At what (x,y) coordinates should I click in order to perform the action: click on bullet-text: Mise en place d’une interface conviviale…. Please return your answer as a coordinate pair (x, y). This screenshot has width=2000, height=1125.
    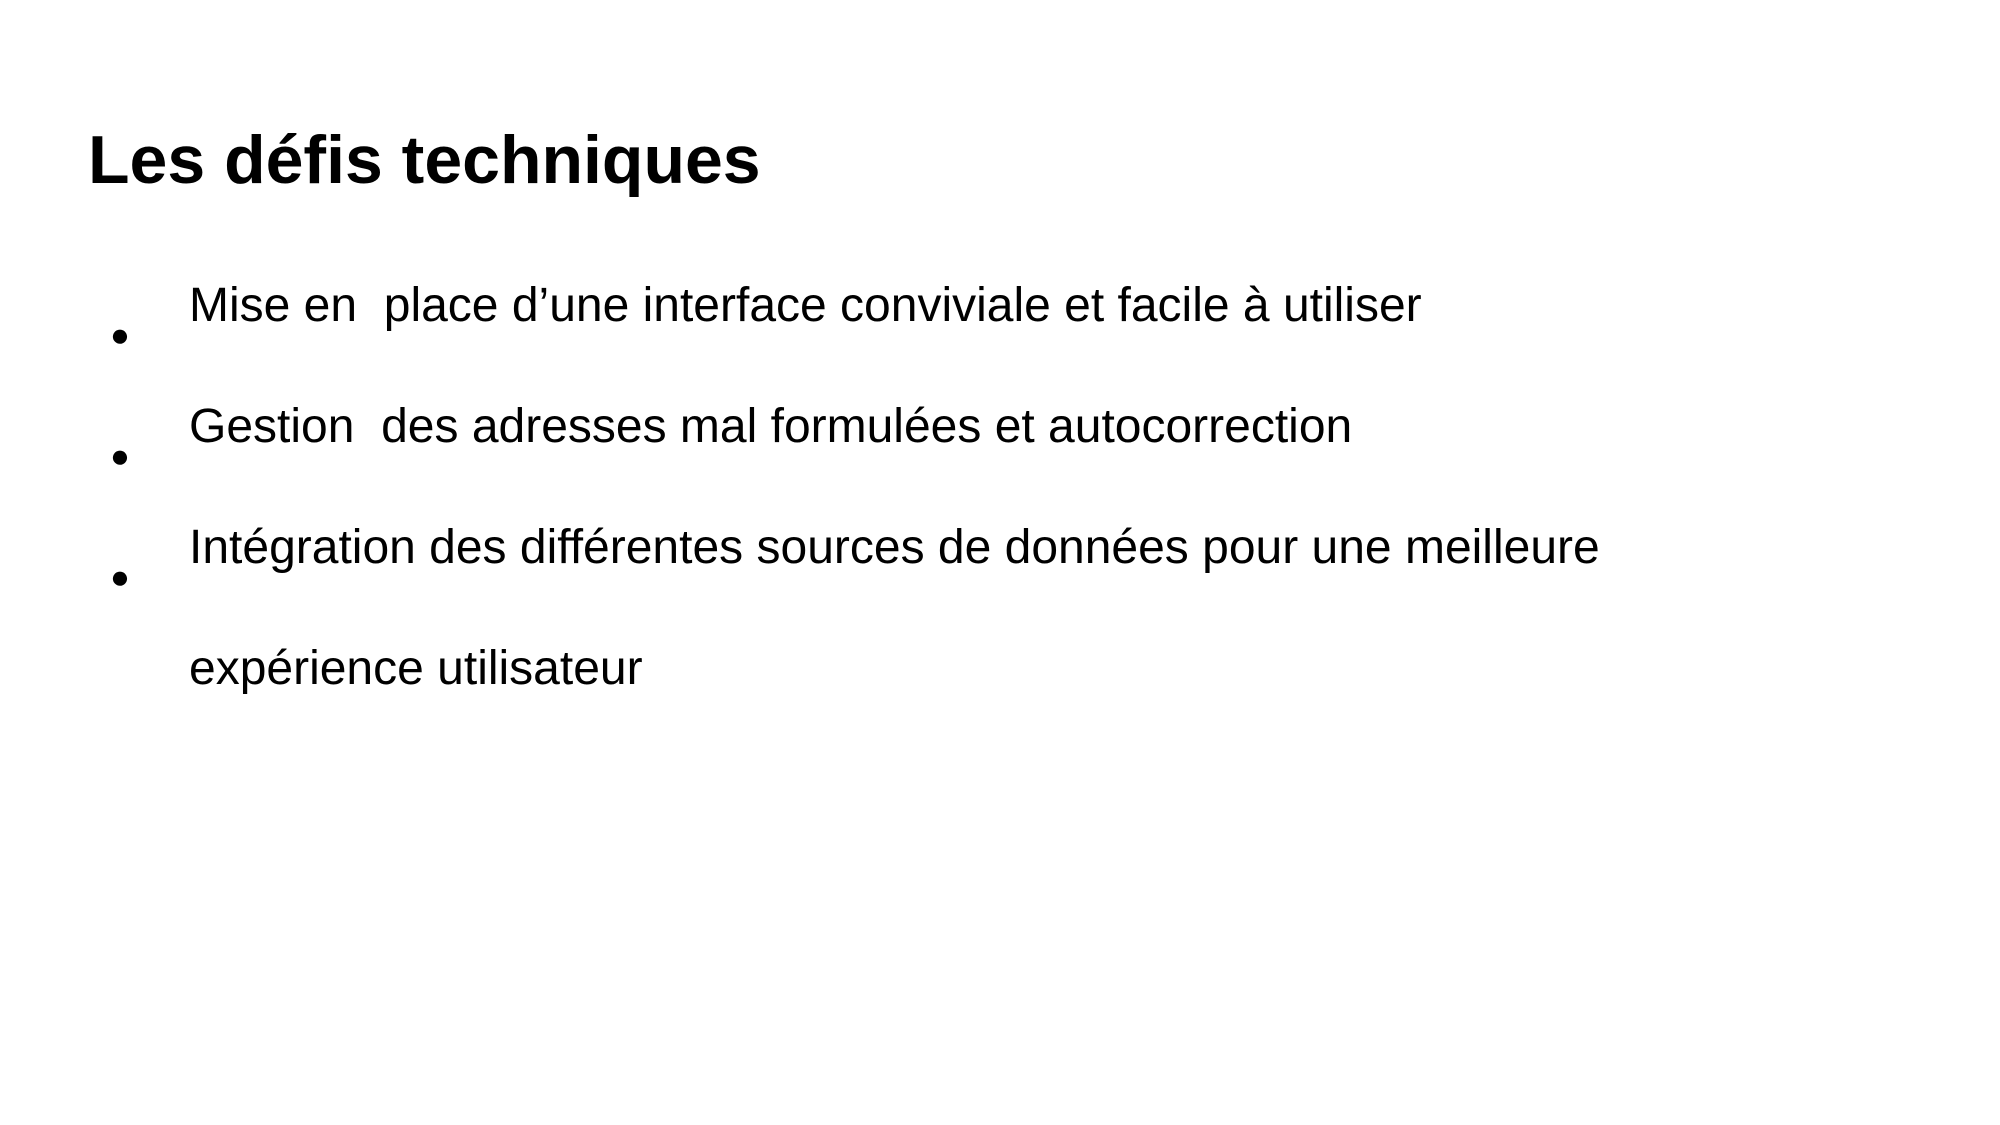
    Looking at the image, I should click on (805, 305).